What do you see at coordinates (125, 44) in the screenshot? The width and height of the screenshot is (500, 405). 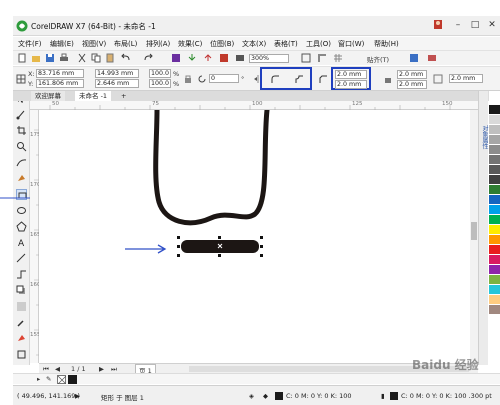 I see `menu-layout: 布局(L)` at bounding box center [125, 44].